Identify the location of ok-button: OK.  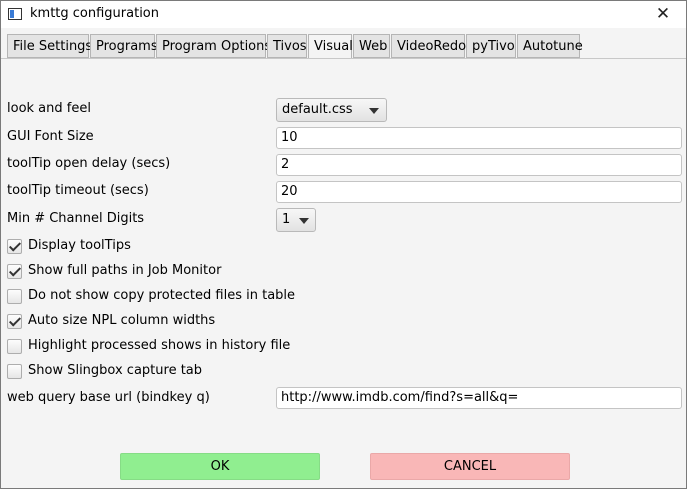
(220, 466).